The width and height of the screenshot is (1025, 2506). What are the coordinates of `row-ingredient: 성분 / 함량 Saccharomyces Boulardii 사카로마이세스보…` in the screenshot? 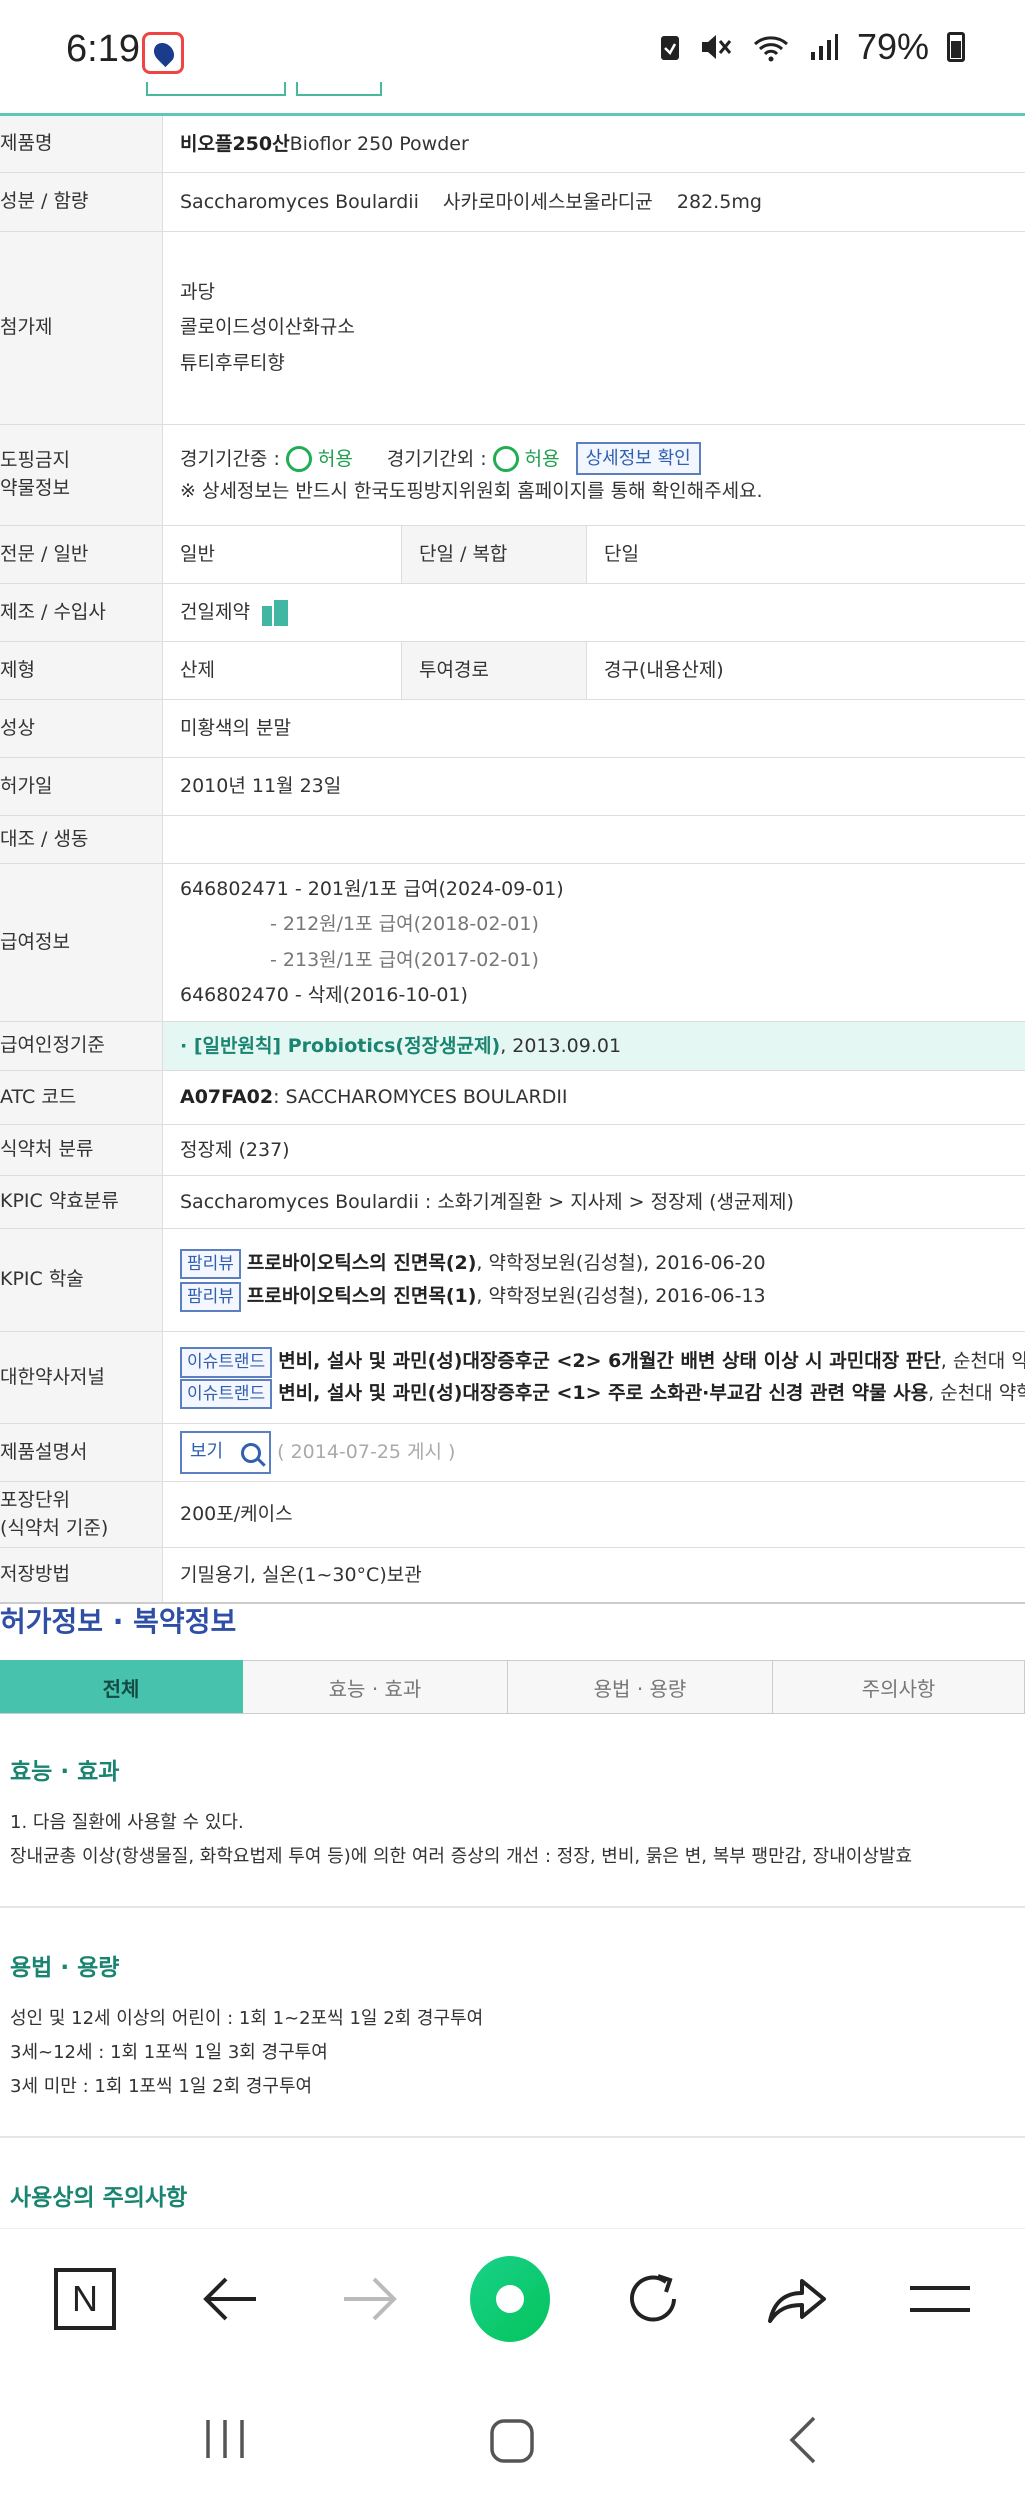 It's located at (512, 202).